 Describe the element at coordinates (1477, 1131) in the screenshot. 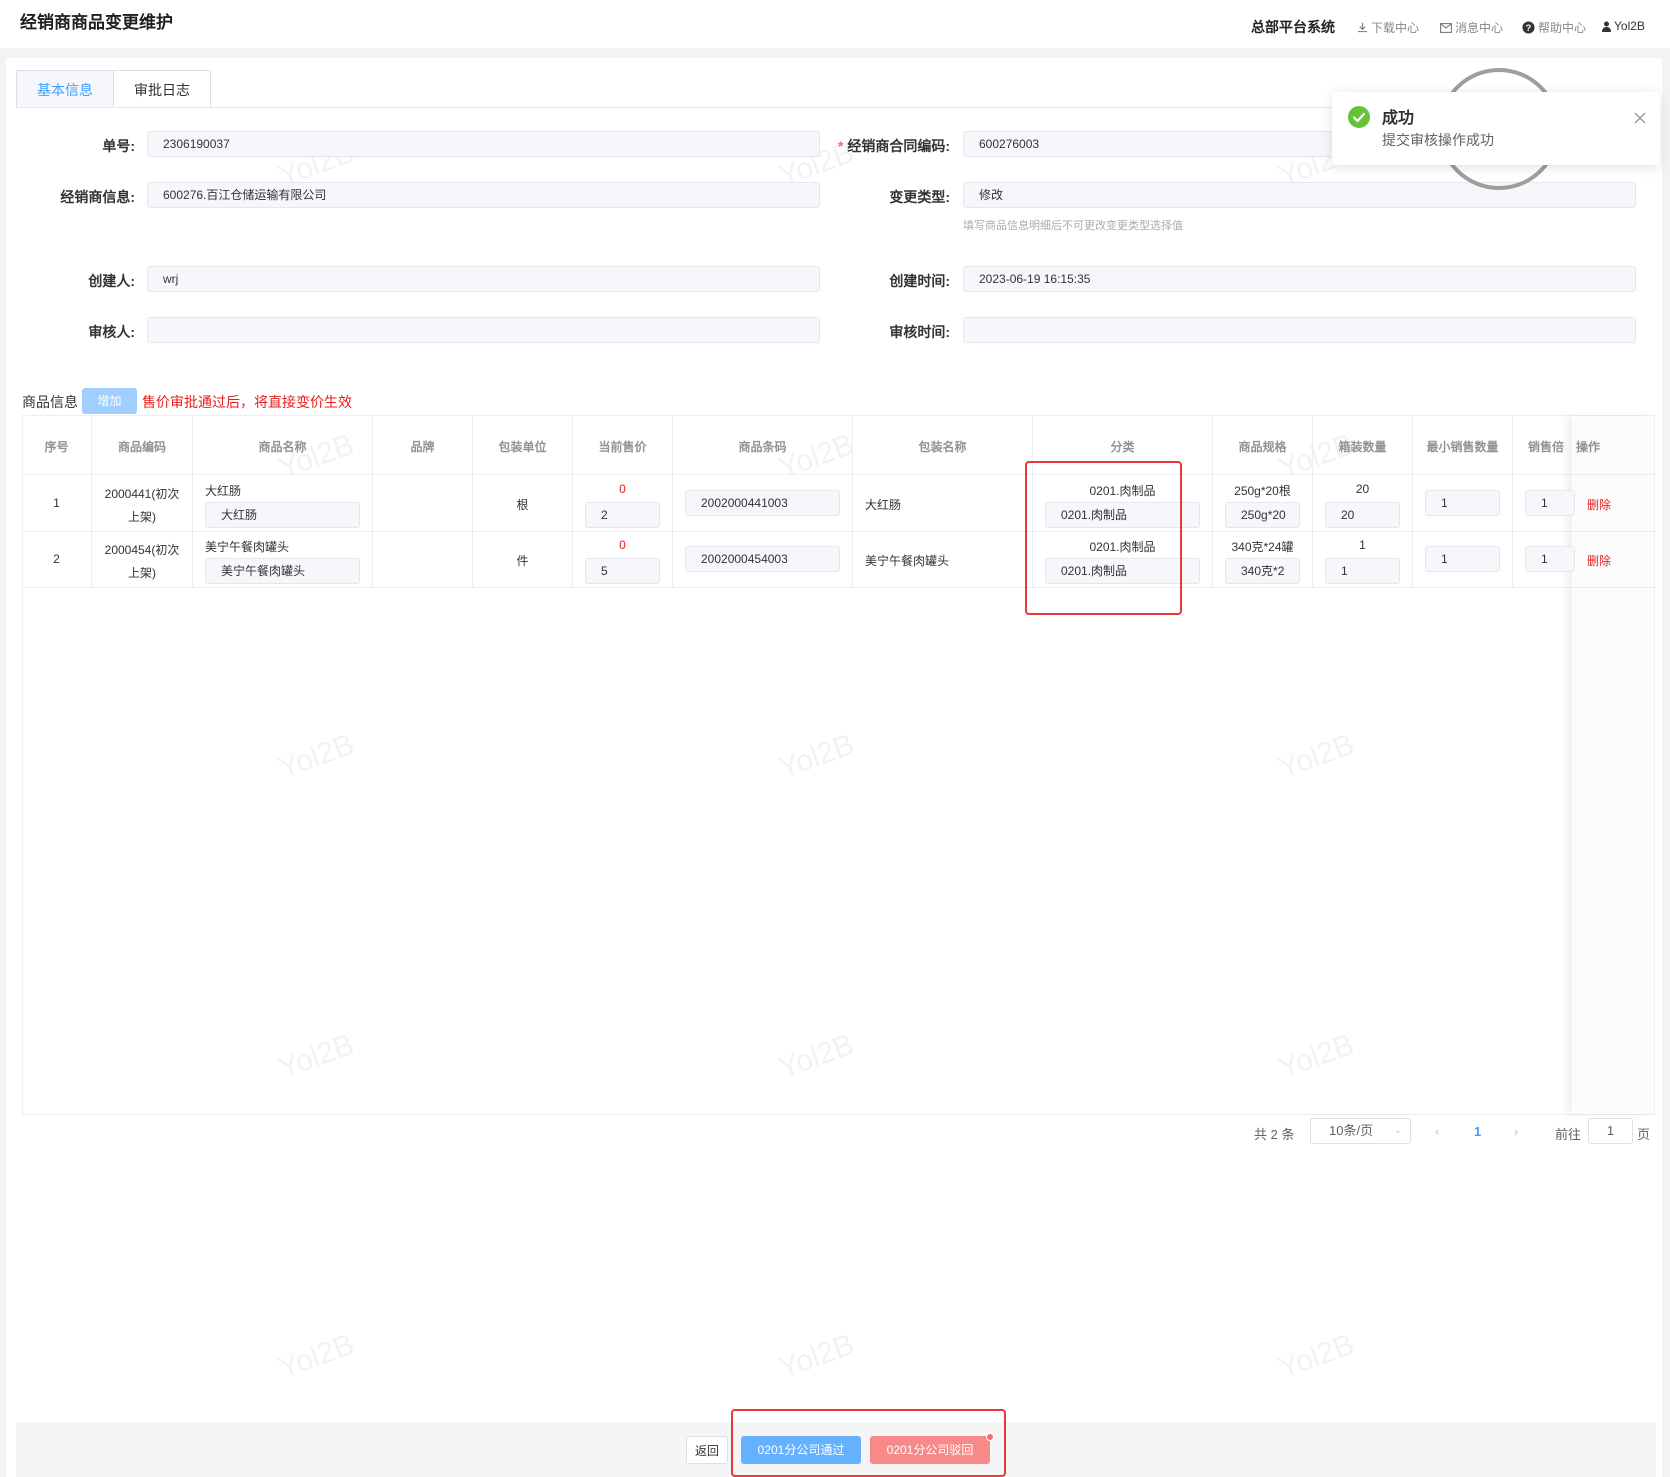

I see `page-number-current: 1` at that location.